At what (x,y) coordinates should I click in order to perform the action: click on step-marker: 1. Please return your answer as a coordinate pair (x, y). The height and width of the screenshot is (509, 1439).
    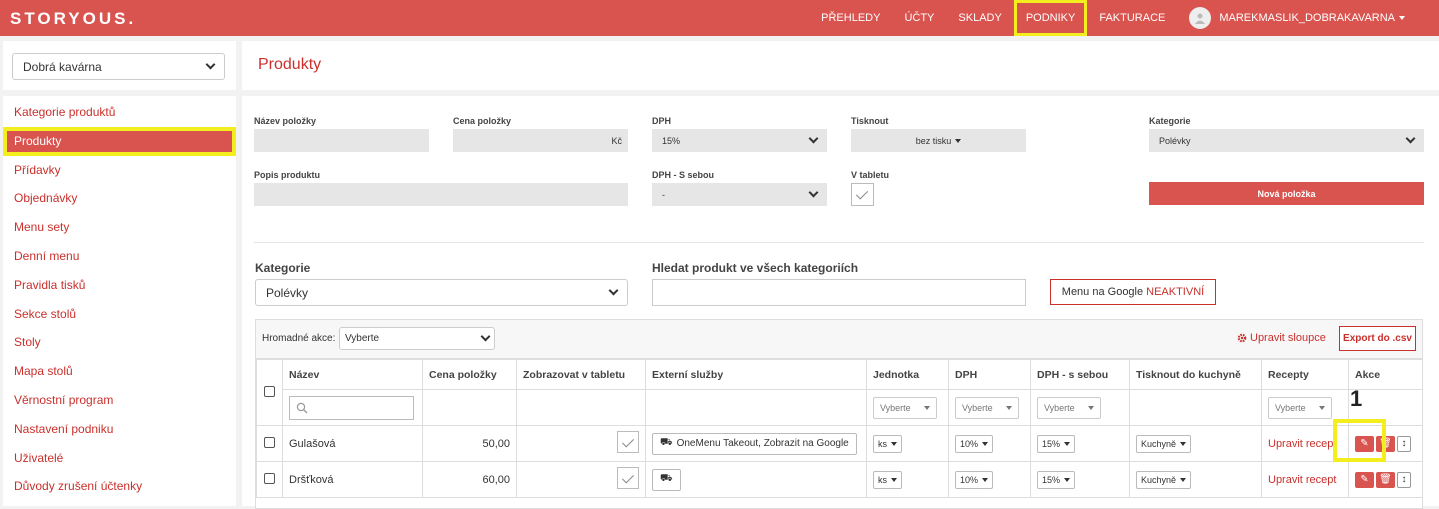
    Looking at the image, I should click on (1356, 398).